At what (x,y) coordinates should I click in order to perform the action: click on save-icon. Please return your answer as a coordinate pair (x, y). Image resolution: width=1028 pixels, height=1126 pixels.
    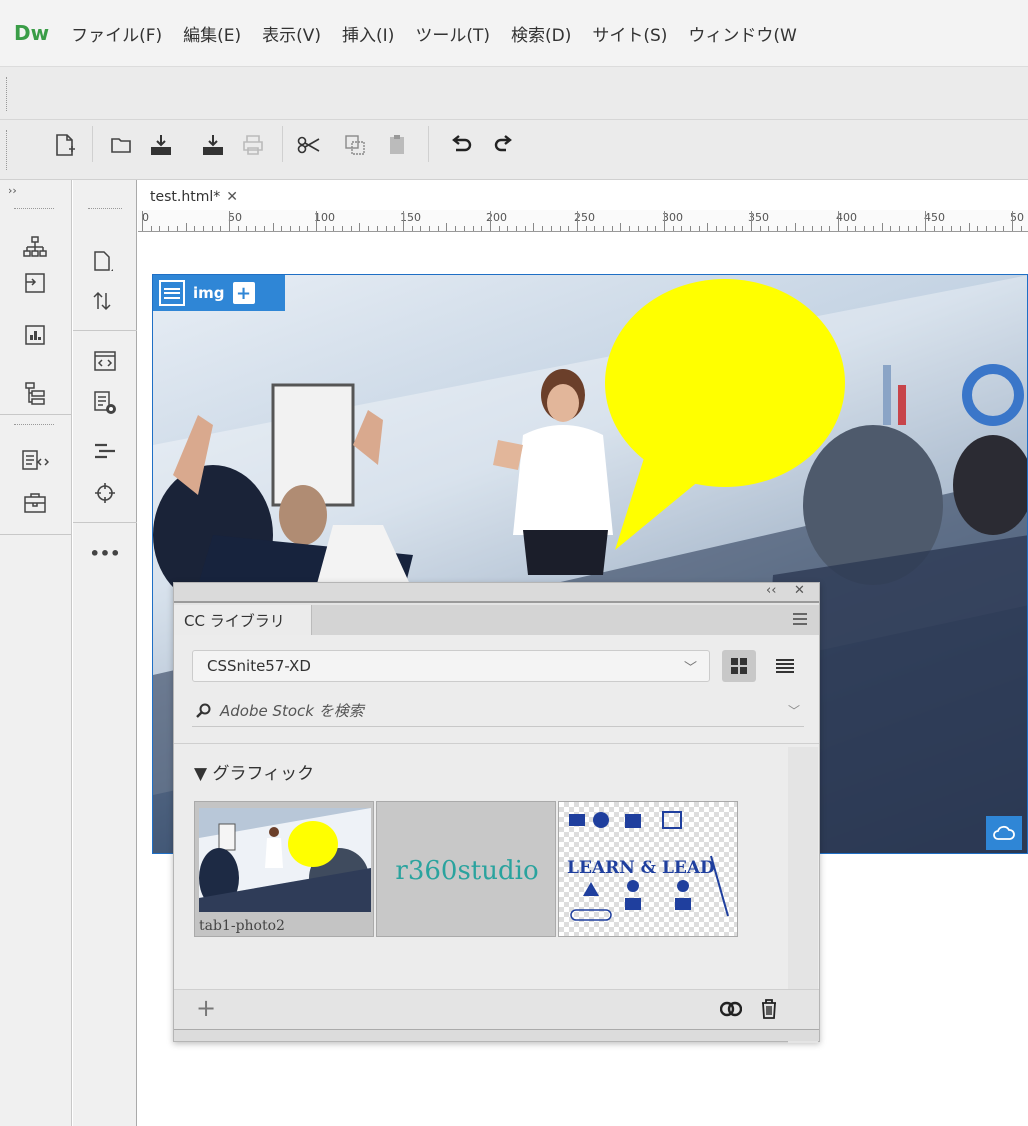
    Looking at the image, I should click on (161, 145).